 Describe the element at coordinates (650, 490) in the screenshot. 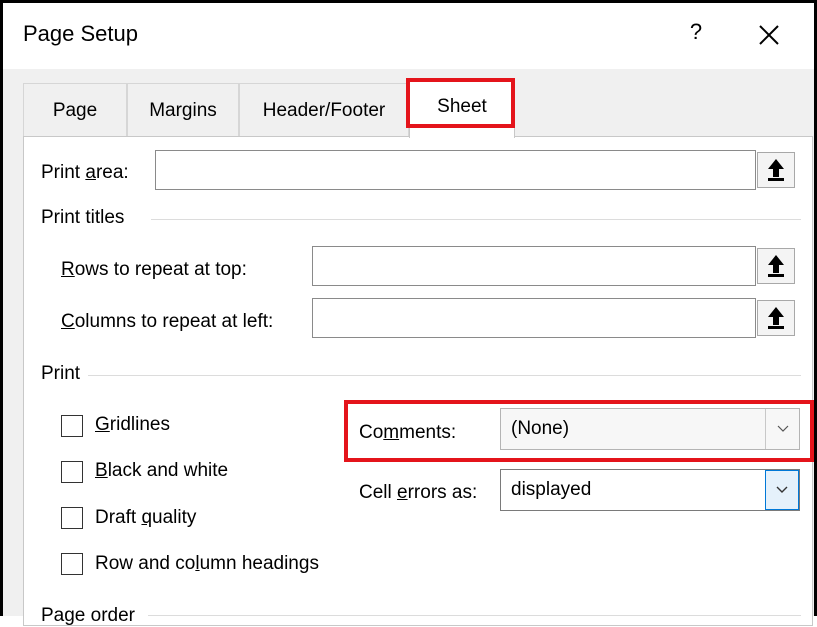

I see `cell-errors-select: displayed` at that location.